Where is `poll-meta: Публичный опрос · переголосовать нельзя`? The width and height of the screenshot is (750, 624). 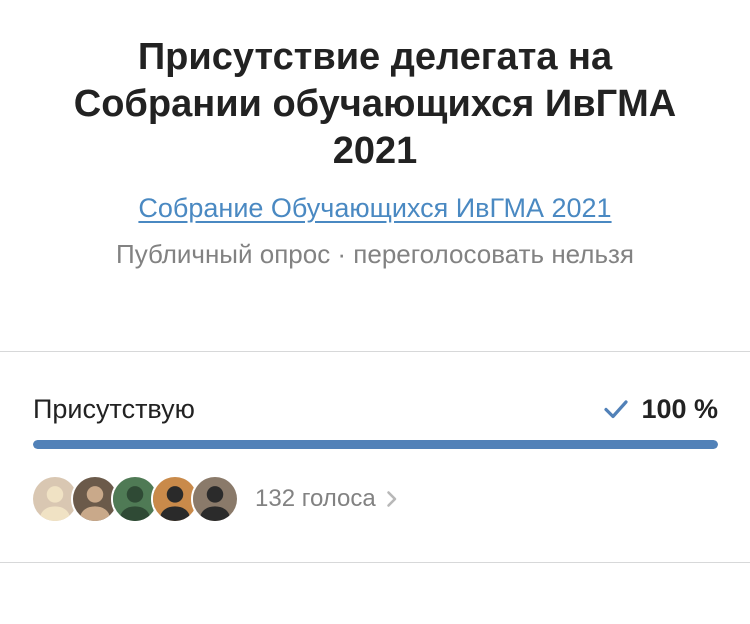
poll-meta: Публичный опрос · переголосовать нельзя is located at coordinates (375, 254).